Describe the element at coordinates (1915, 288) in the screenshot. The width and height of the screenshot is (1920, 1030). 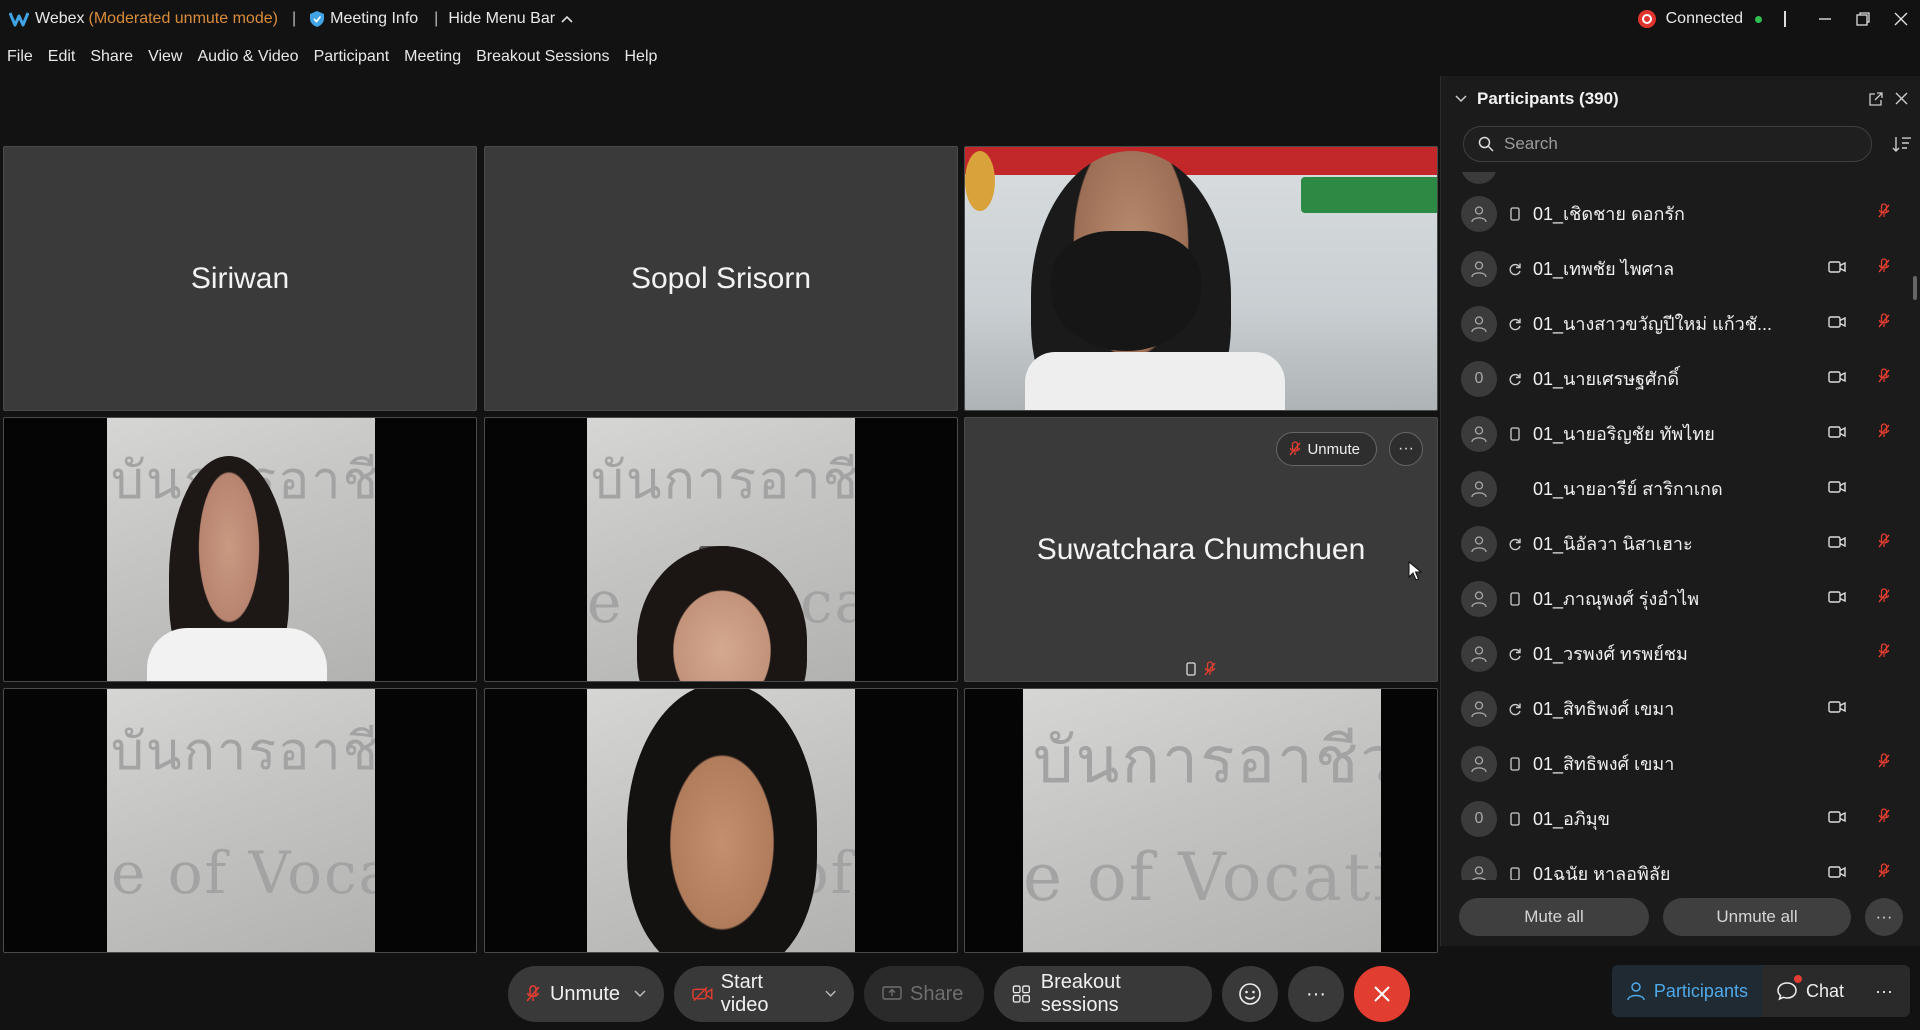
I see `scrollbar` at that location.